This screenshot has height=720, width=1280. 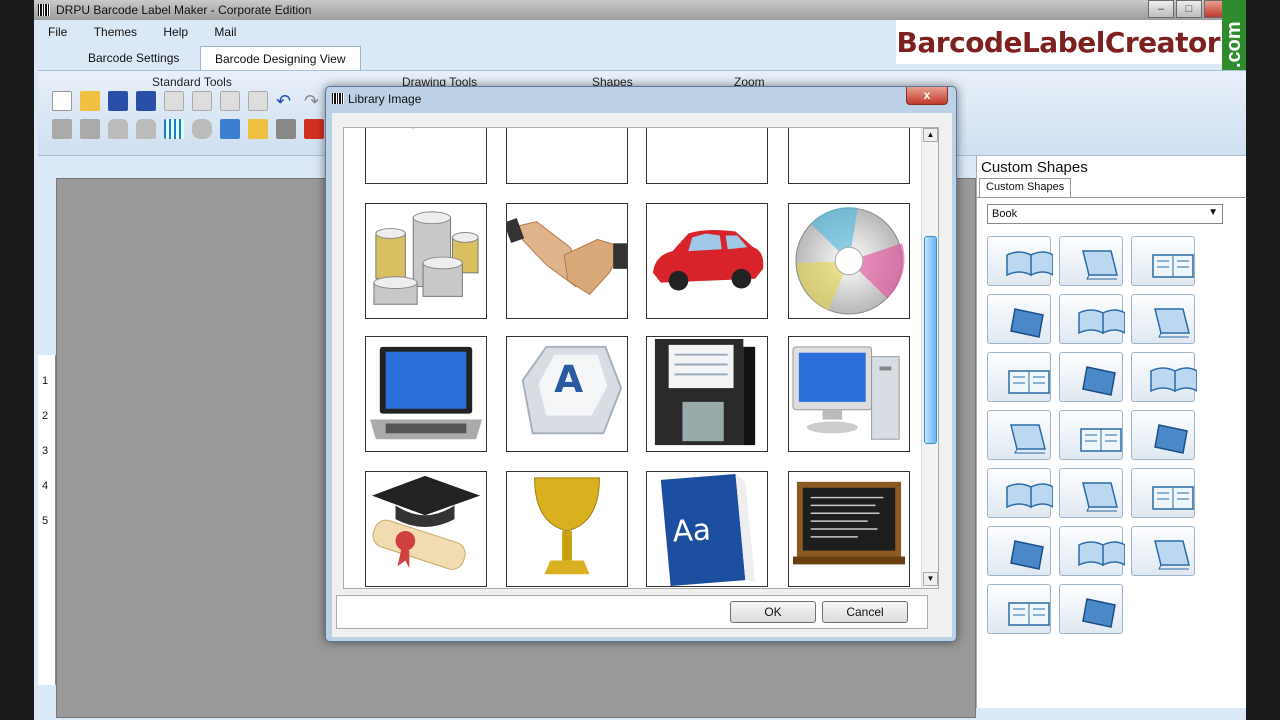 What do you see at coordinates (1034, 167) in the screenshot?
I see `panel-title: Custom Shapes` at bounding box center [1034, 167].